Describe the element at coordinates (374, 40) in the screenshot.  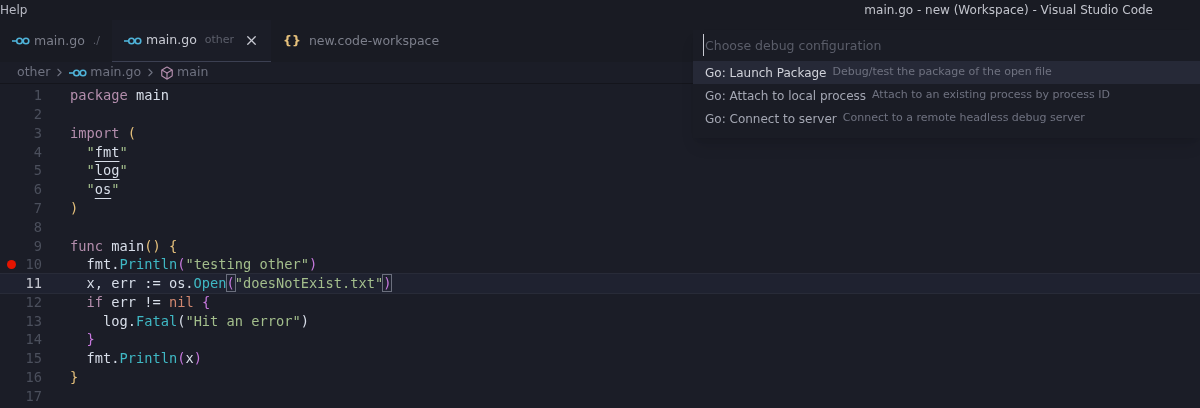
I see `tab-label: new.code-workspace` at that location.